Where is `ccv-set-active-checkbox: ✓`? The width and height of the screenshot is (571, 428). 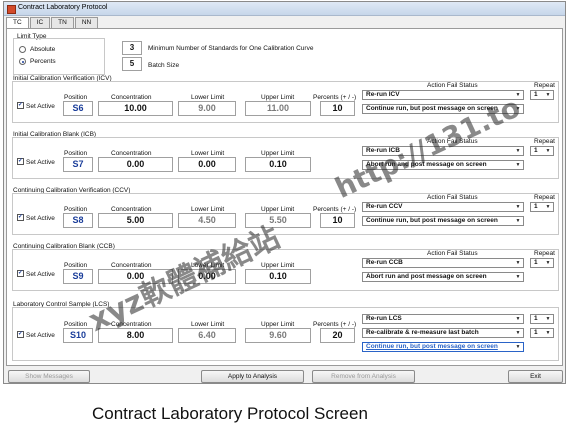 ccv-set-active-checkbox: ✓ is located at coordinates (20, 217).